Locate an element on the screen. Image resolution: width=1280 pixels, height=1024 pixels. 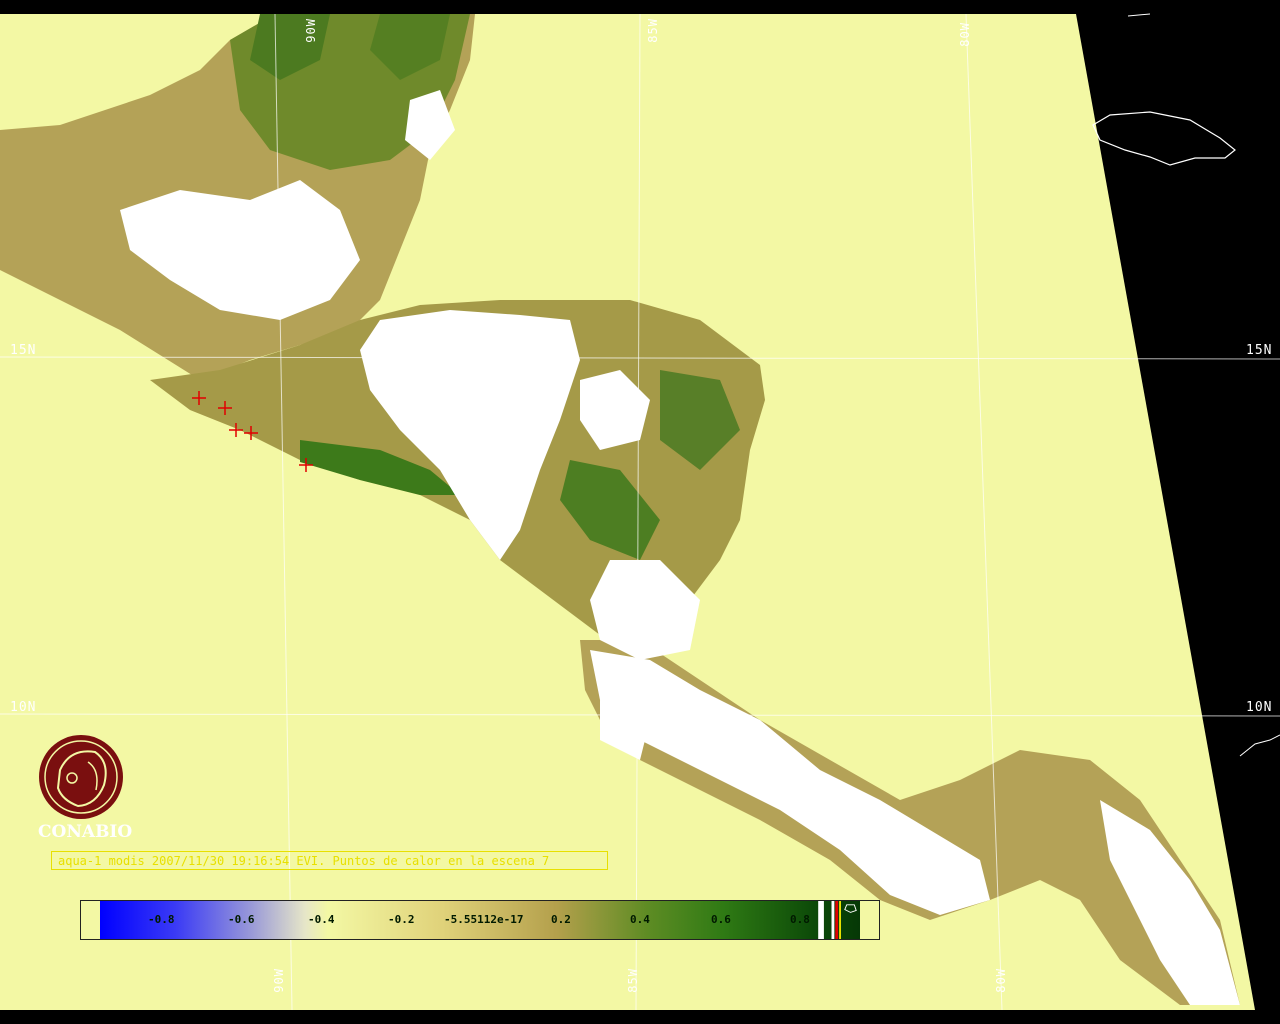
colorbar-tick: -0.4 is located at coordinates (321, 919).